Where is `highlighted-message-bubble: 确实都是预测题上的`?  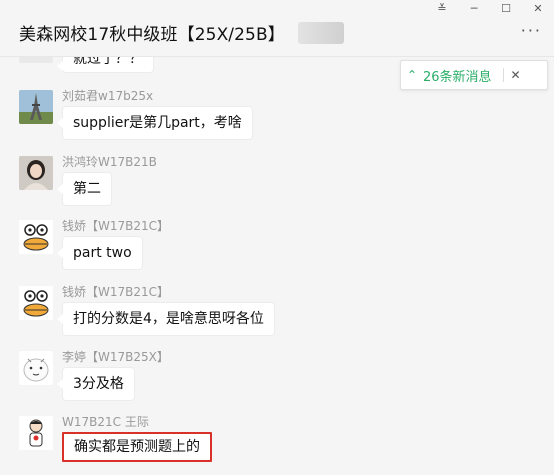
highlighted-message-bubble: 确实都是预测题上的 is located at coordinates (137, 447).